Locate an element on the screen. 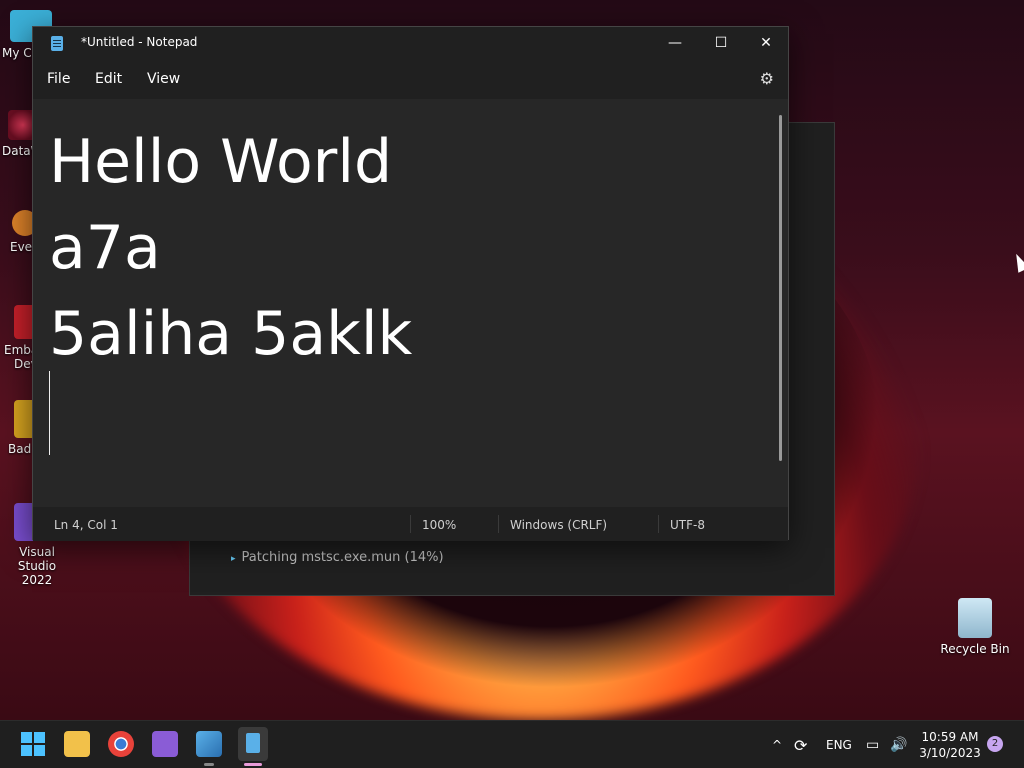 This screenshot has height=768, width=1024. line-ending: Windows (CRLF) is located at coordinates (558, 525).